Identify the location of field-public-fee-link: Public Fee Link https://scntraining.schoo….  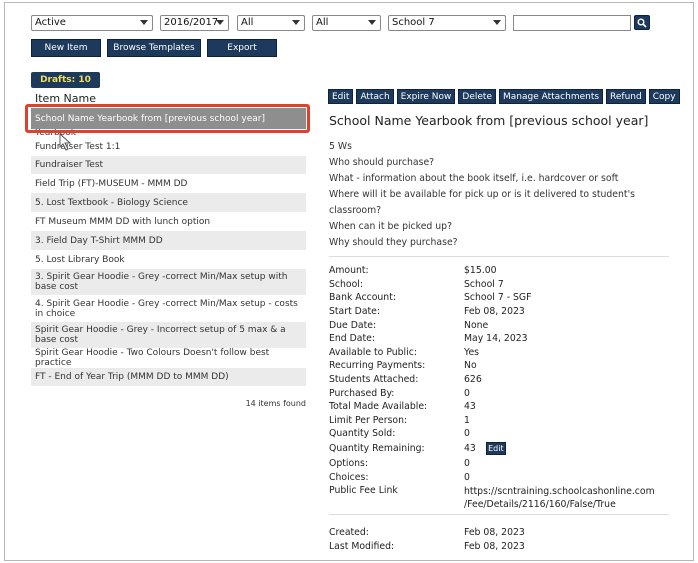
(509, 498).